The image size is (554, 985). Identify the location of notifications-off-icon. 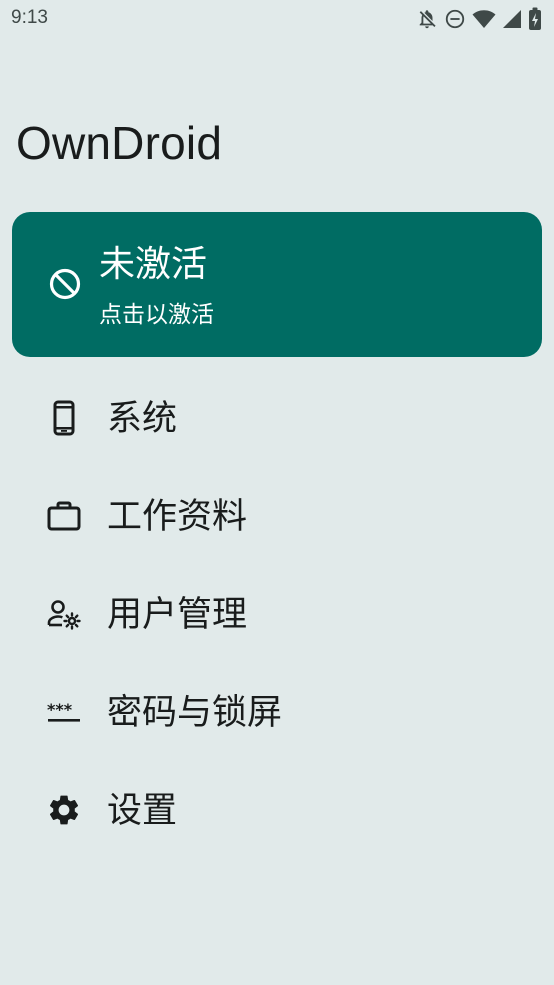
(427, 19).